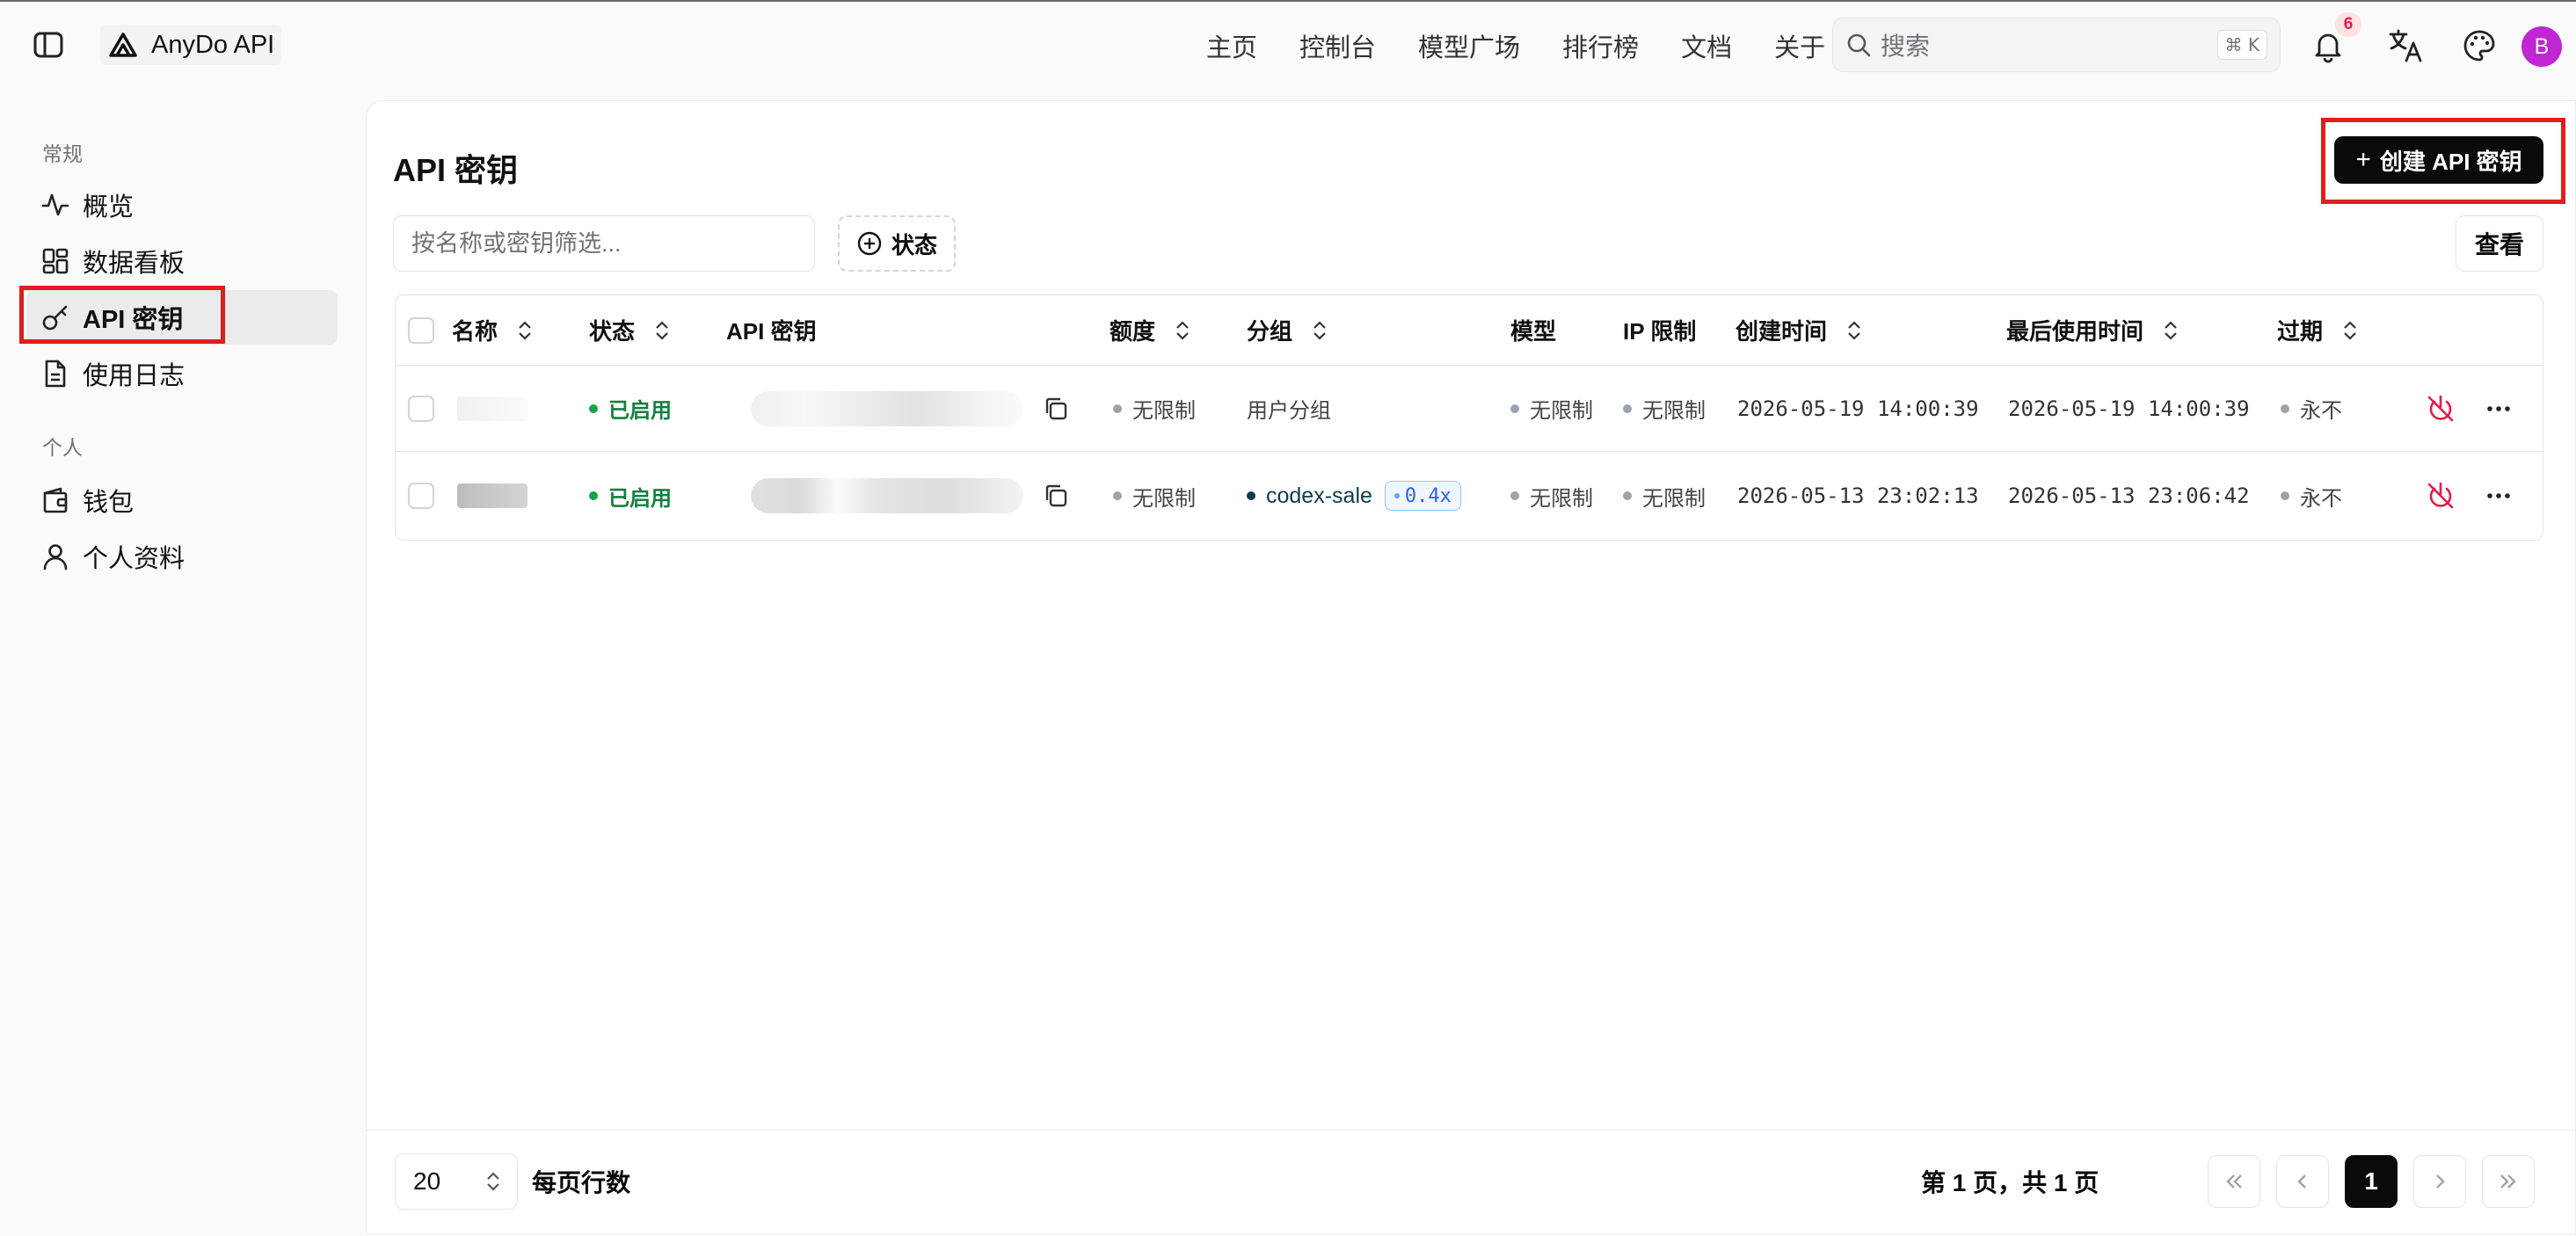  I want to click on palette-icon, so click(2479, 46).